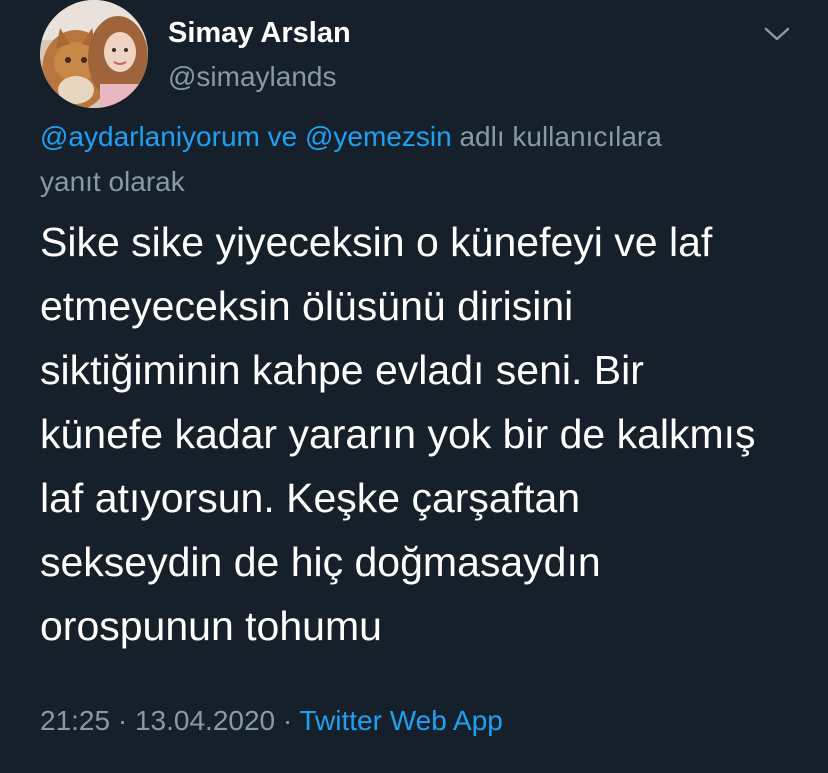 This screenshot has width=828, height=773. Describe the element at coordinates (320, 562) in the screenshot. I see `tweet-text-line: sekseydin de hiç doğmasaydın` at that location.